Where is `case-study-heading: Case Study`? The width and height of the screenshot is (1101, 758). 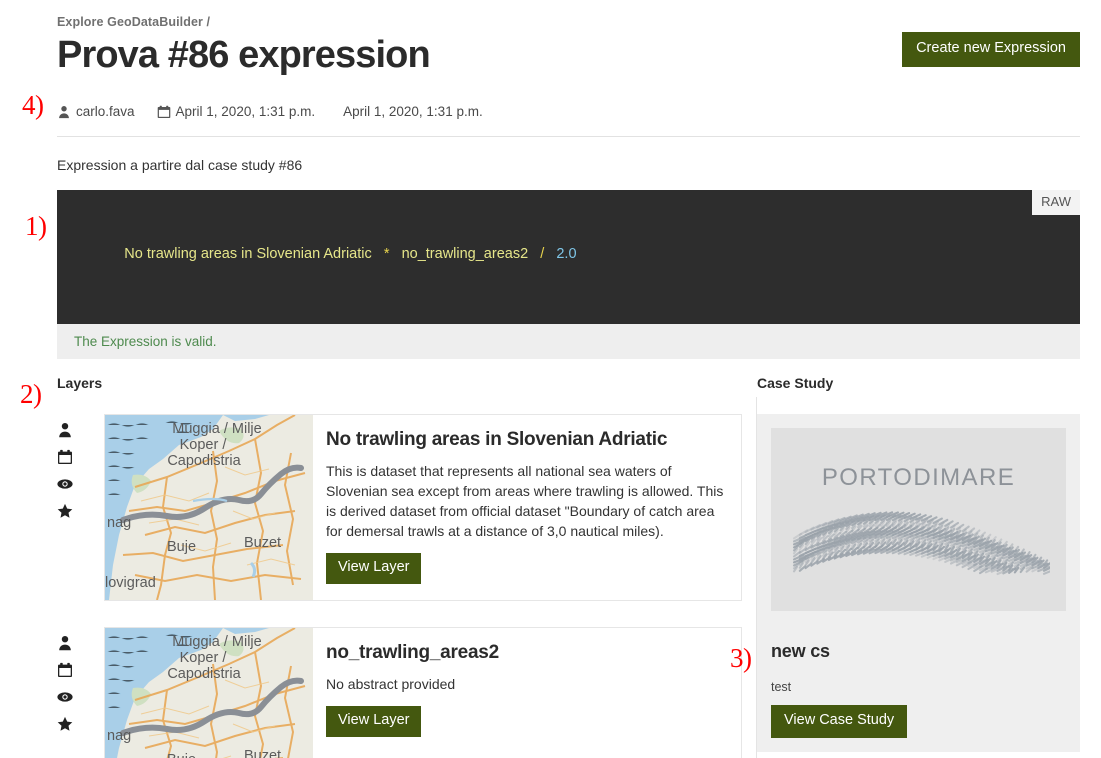 case-study-heading: Case Study is located at coordinates (795, 383).